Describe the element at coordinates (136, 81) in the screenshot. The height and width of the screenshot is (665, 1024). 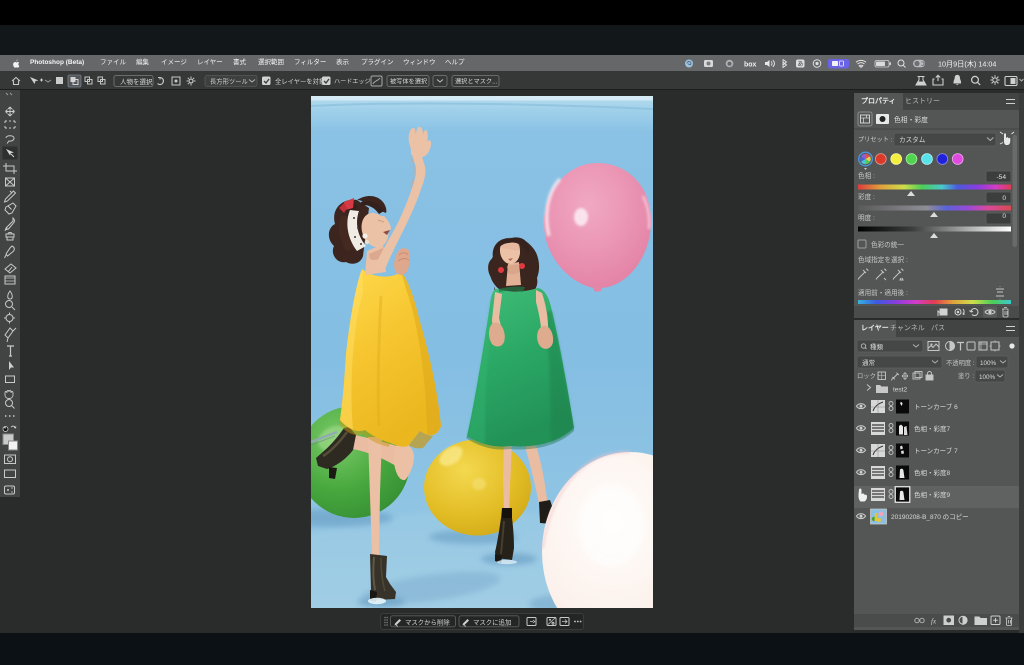
I see `svg-text: 人物を選択` at that location.